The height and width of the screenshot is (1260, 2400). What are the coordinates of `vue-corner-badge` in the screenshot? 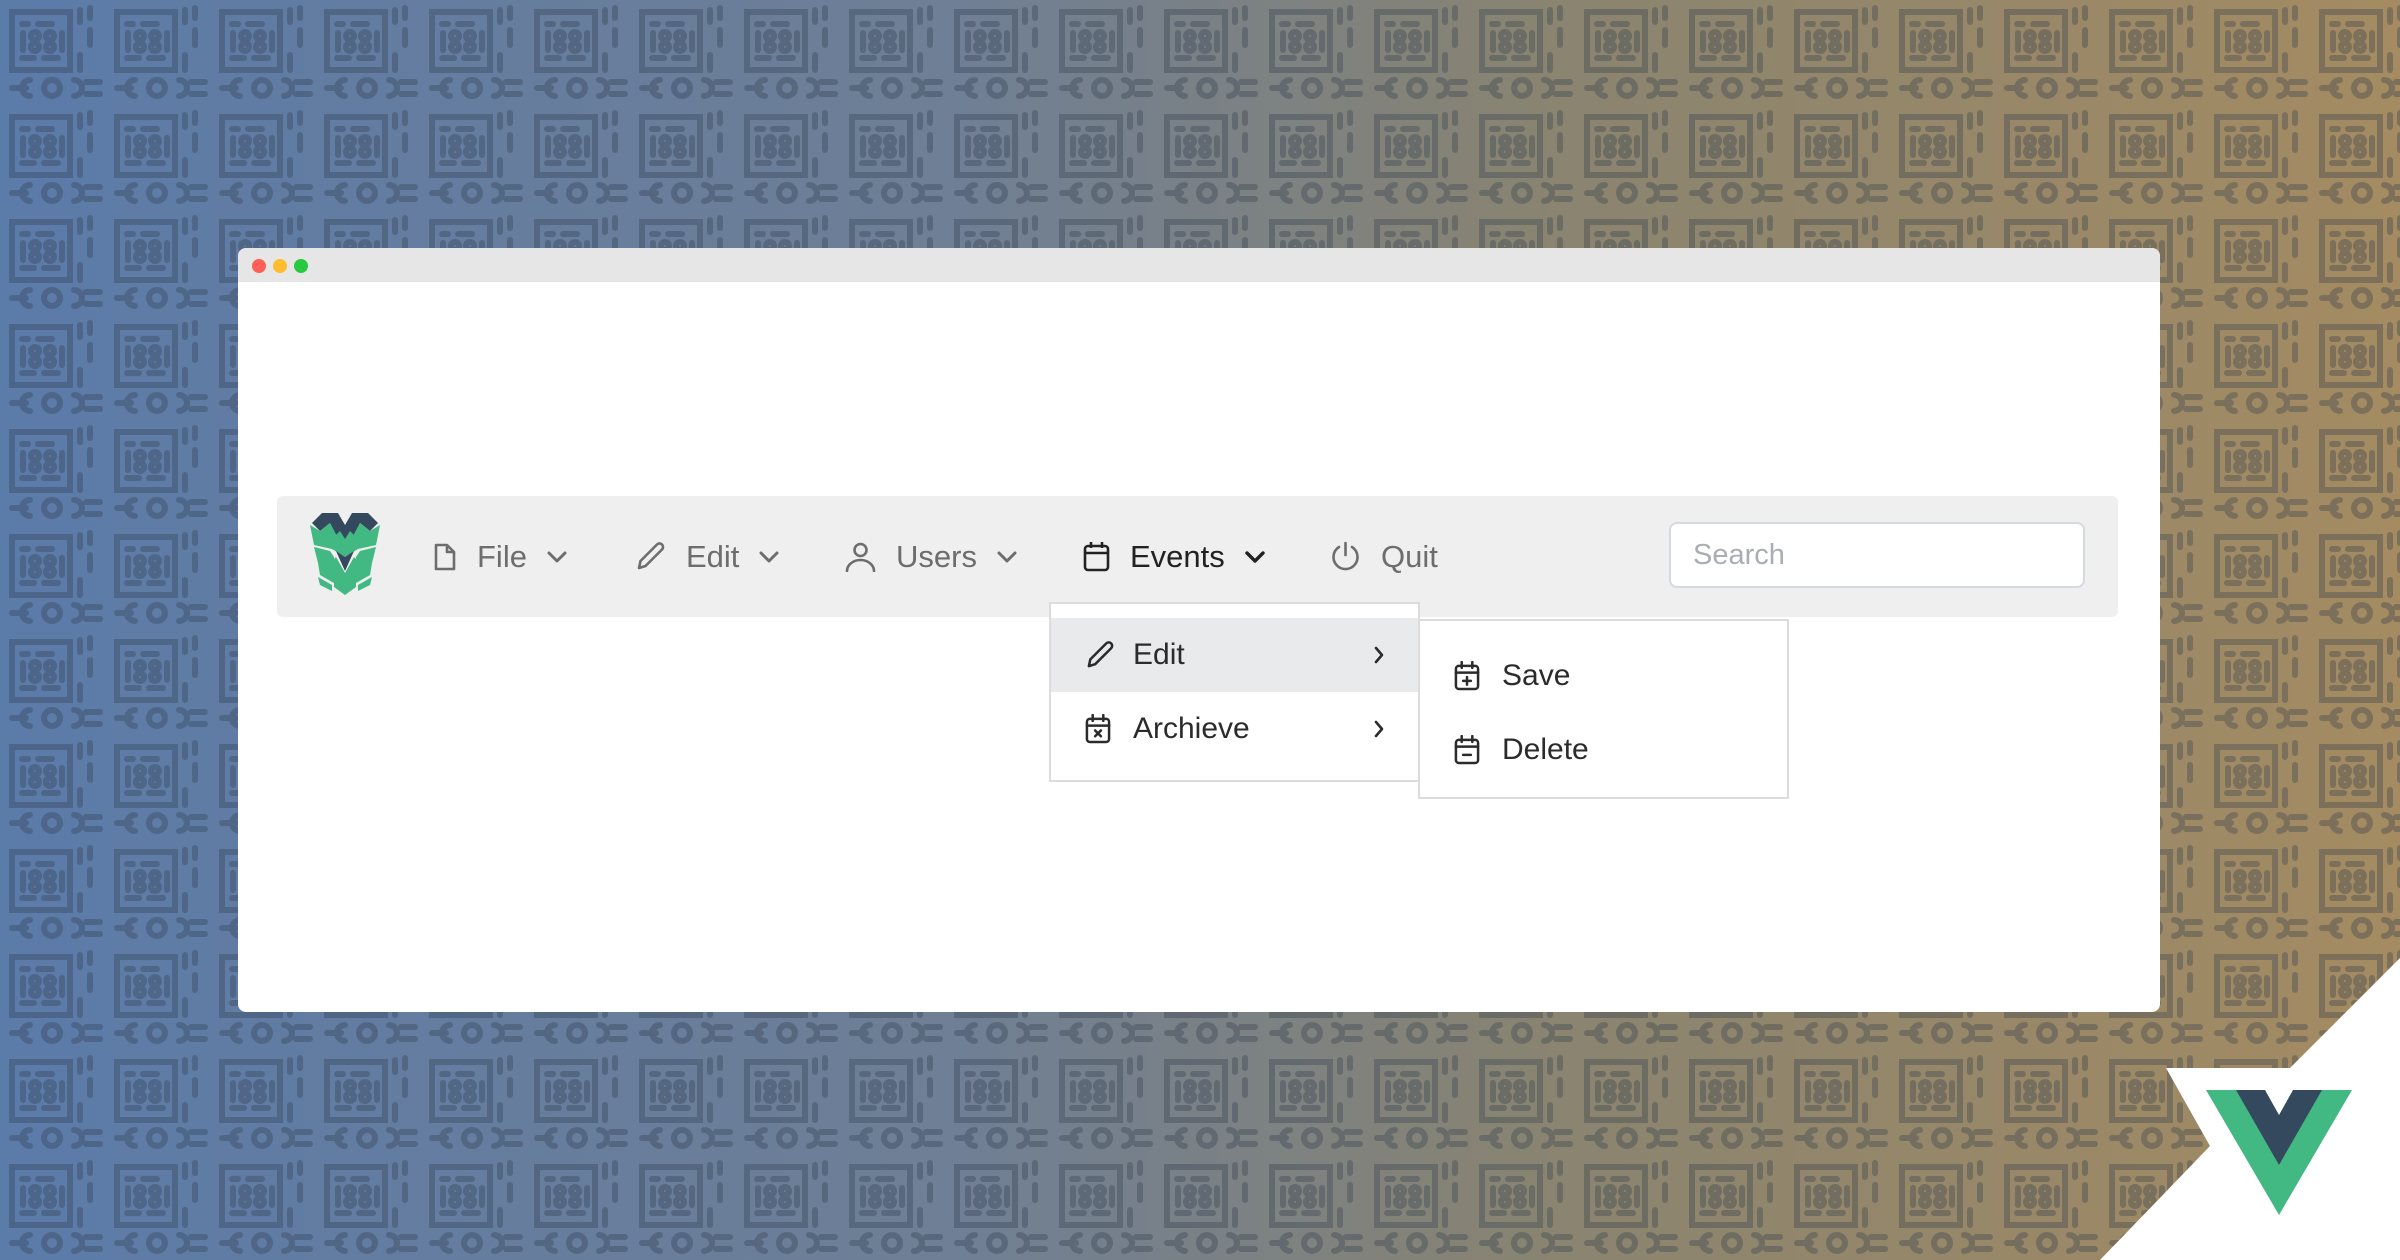 It's located at (2250, 1109).